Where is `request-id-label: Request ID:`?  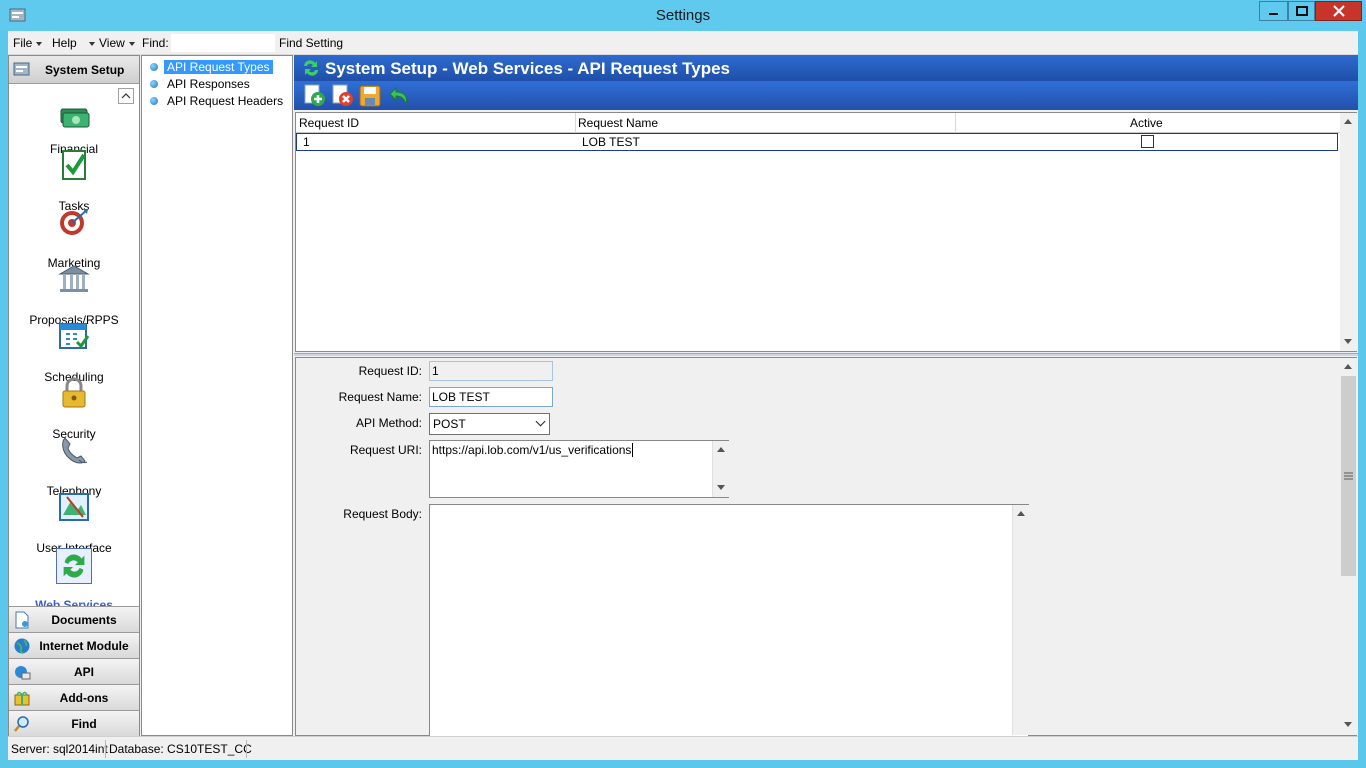 request-id-label: Request ID: is located at coordinates (390, 371).